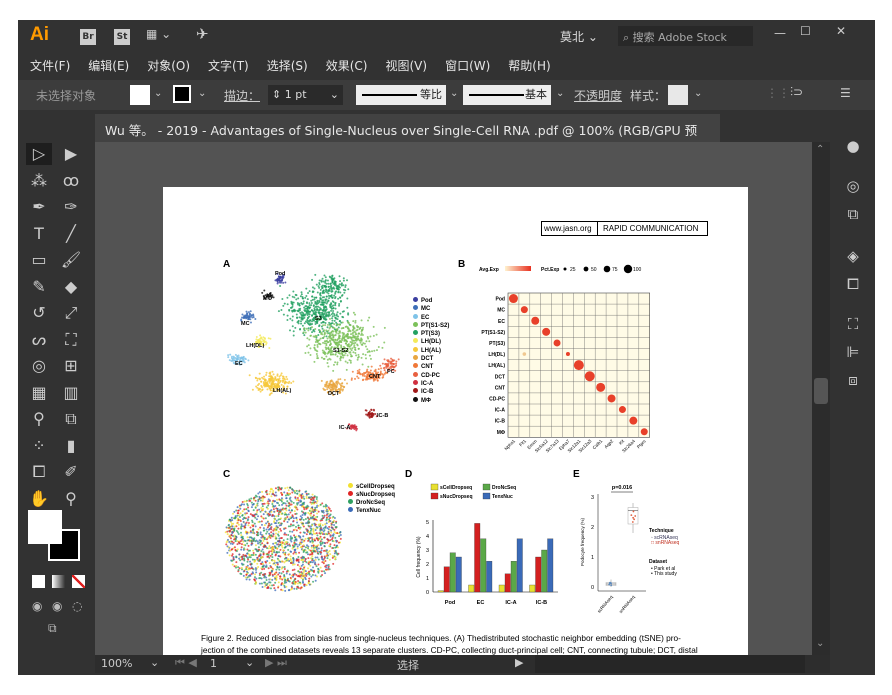  Describe the element at coordinates (154, 662) in the screenshot. I see `zoom-dropdown: ⌄` at that location.